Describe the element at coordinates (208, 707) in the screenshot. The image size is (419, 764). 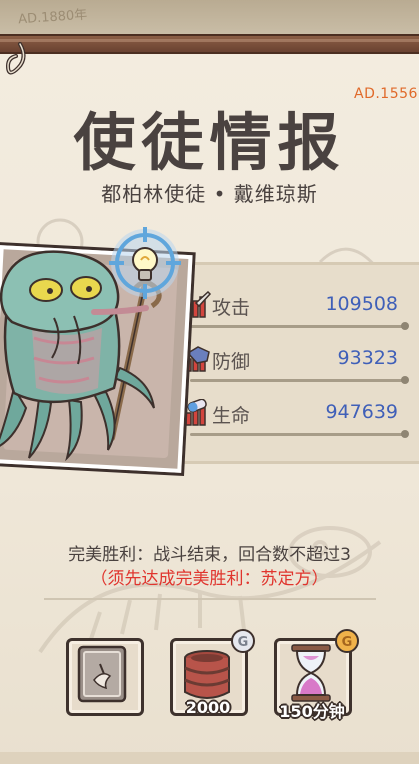
I see `reward-amount: 2000` at that location.